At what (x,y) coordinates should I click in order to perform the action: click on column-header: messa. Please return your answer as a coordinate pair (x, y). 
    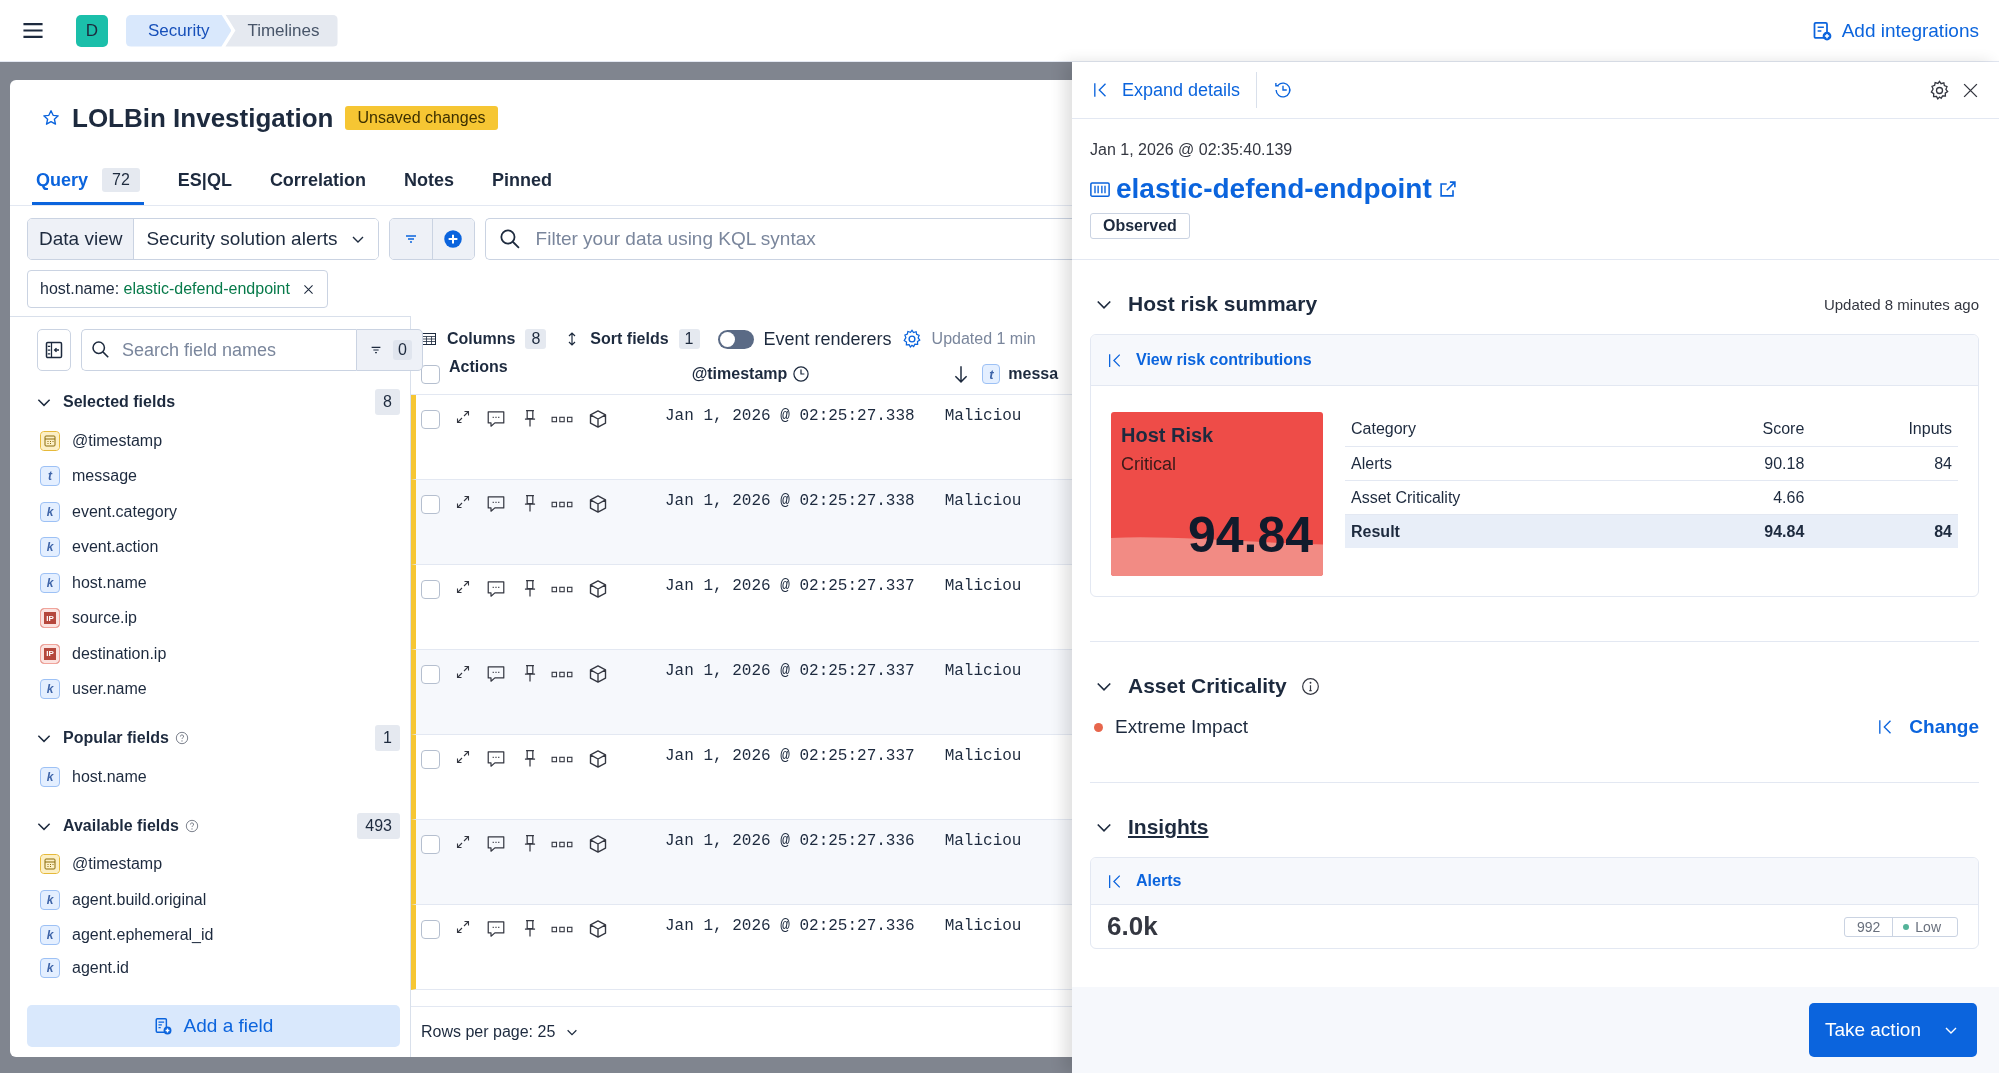
    Looking at the image, I should click on (1033, 374).